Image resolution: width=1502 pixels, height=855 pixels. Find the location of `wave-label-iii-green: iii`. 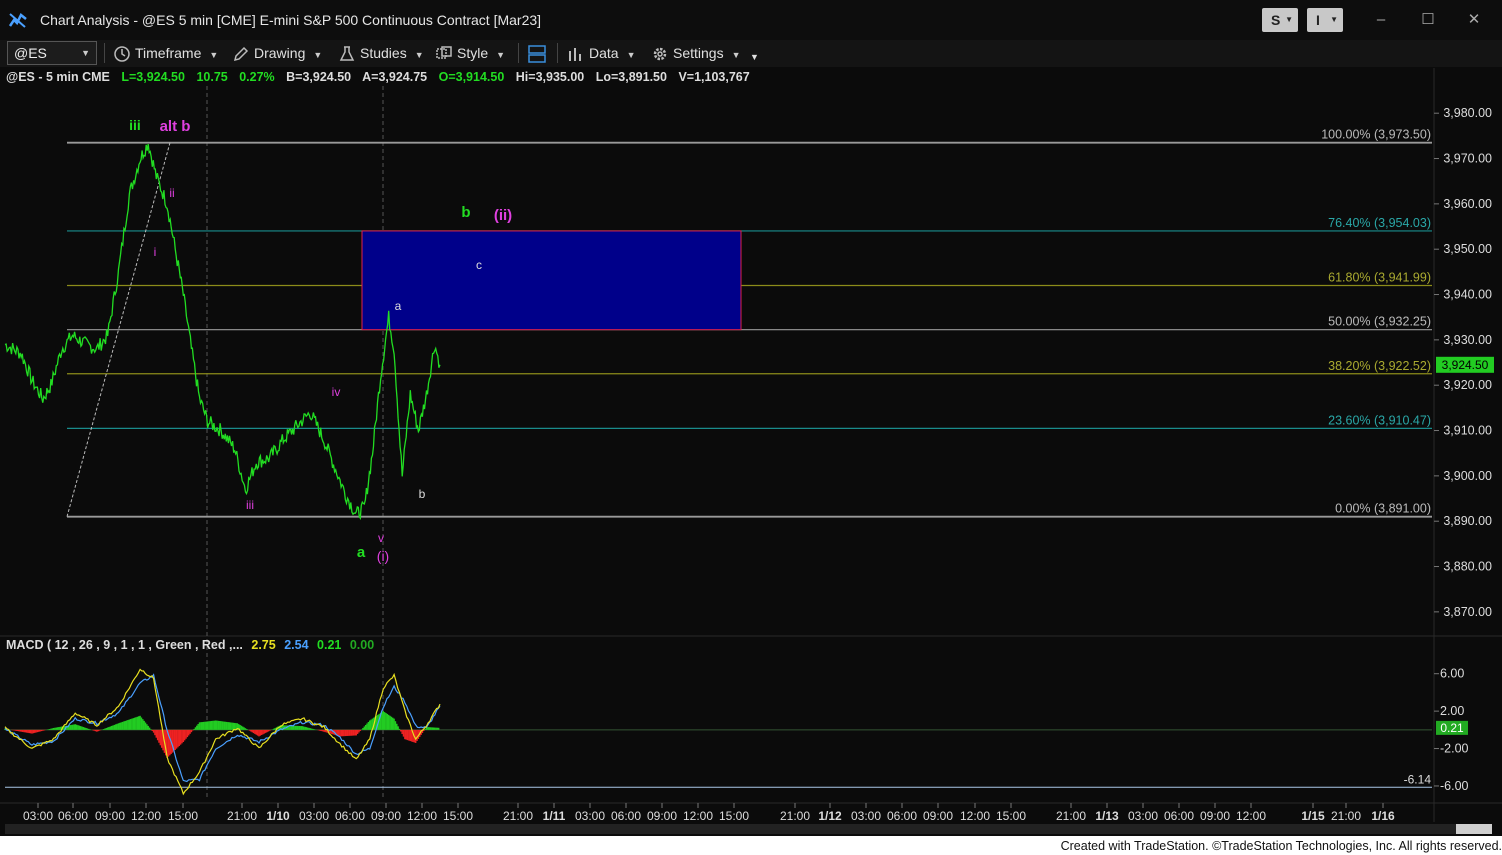

wave-label-iii-green: iii is located at coordinates (135, 125).